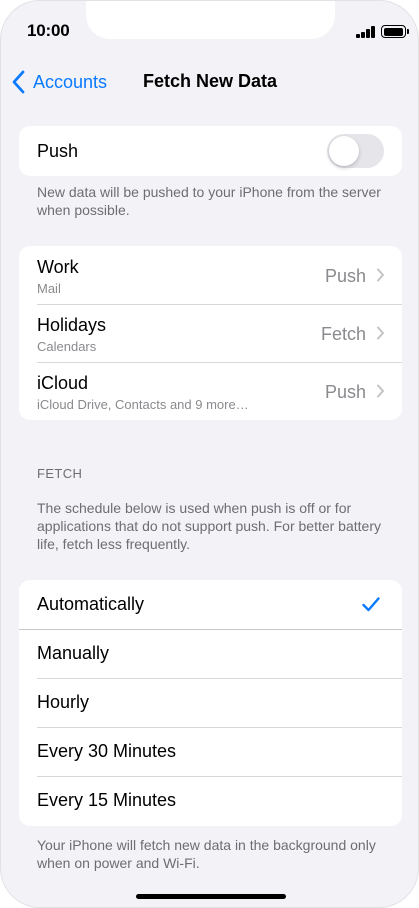 This screenshot has width=419, height=908. I want to click on push-row: Push, so click(210, 151).